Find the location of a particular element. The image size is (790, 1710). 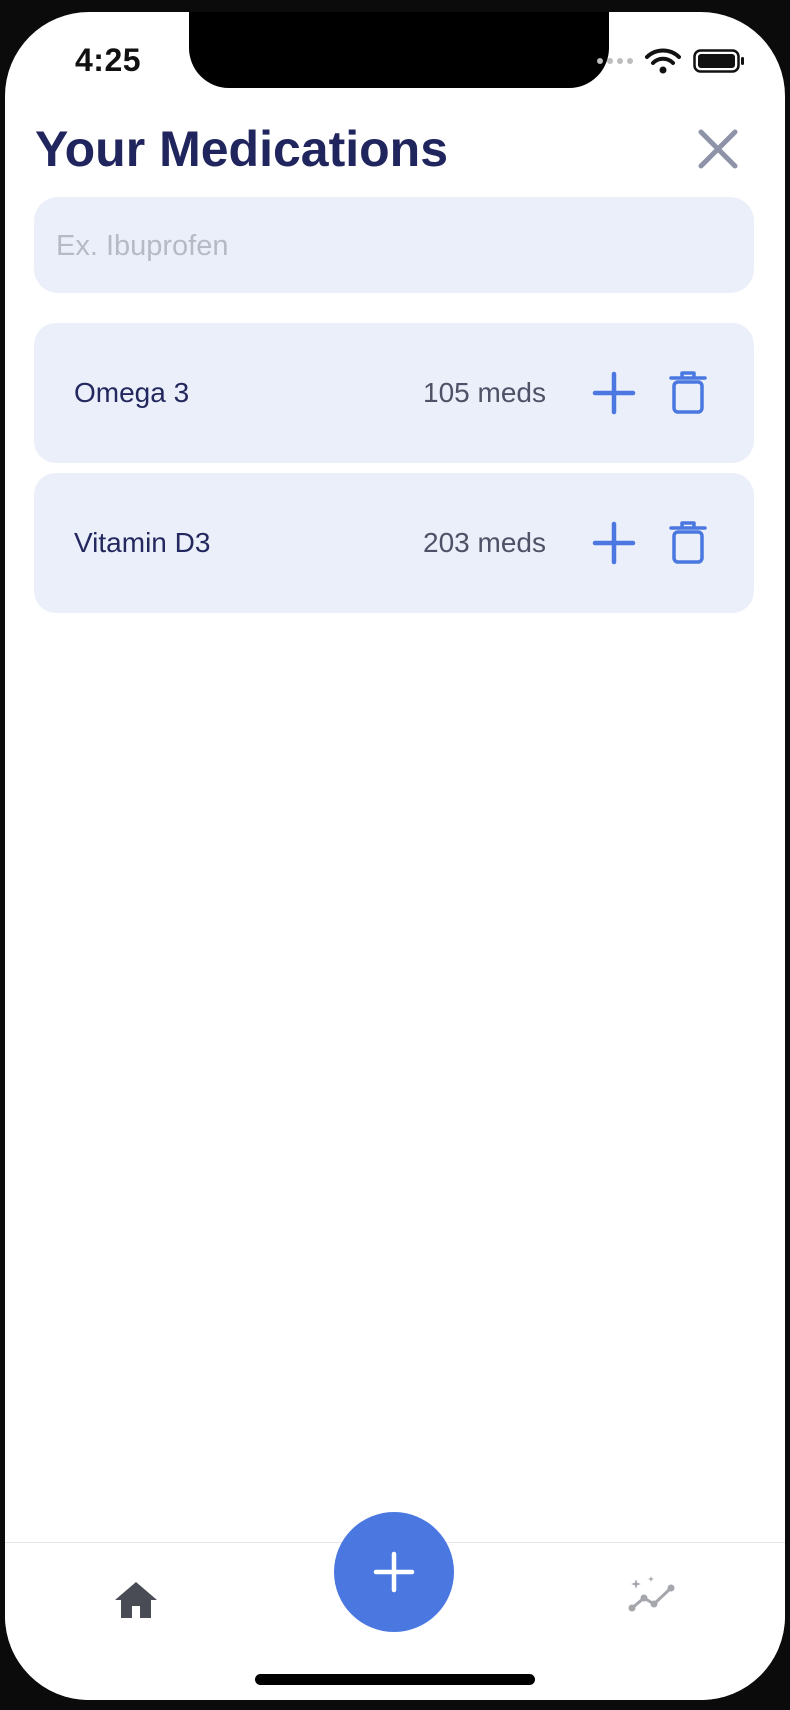

tab-insights is located at coordinates (652, 1595).